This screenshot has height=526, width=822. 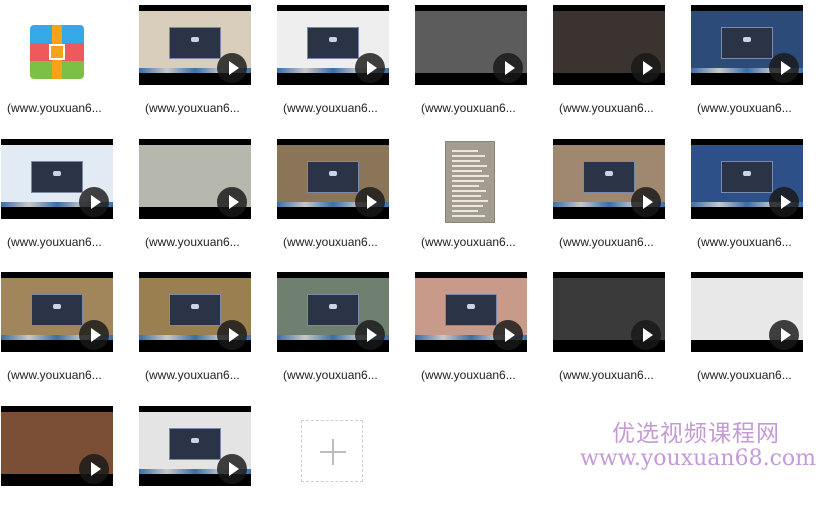 I want to click on text-document-icon, so click(x=470, y=182).